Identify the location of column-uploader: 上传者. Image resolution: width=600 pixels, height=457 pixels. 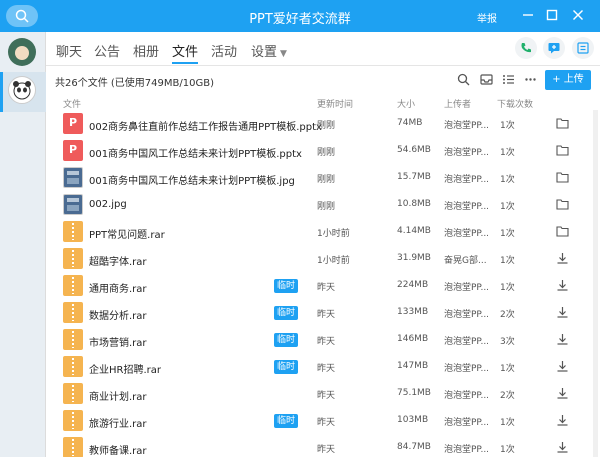
(457, 103).